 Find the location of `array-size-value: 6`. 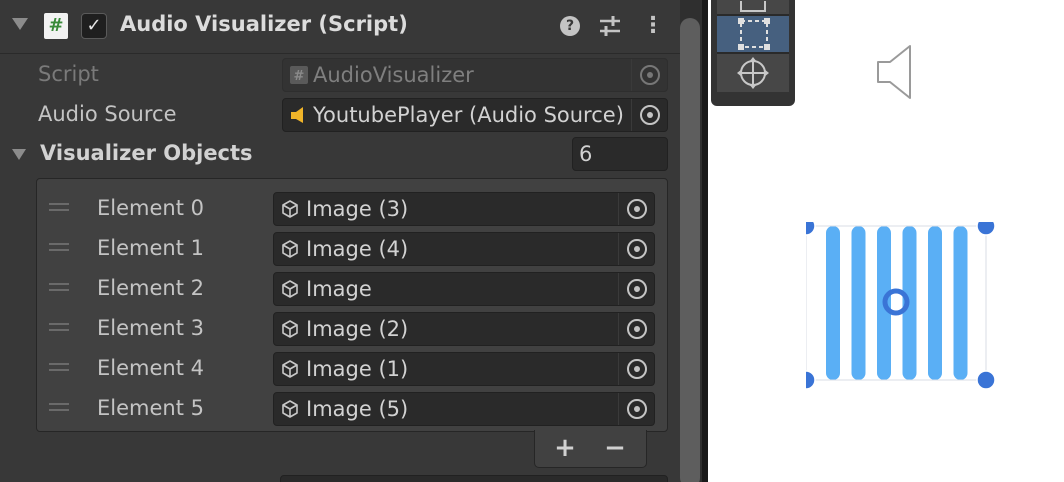

array-size-value: 6 is located at coordinates (586, 154).